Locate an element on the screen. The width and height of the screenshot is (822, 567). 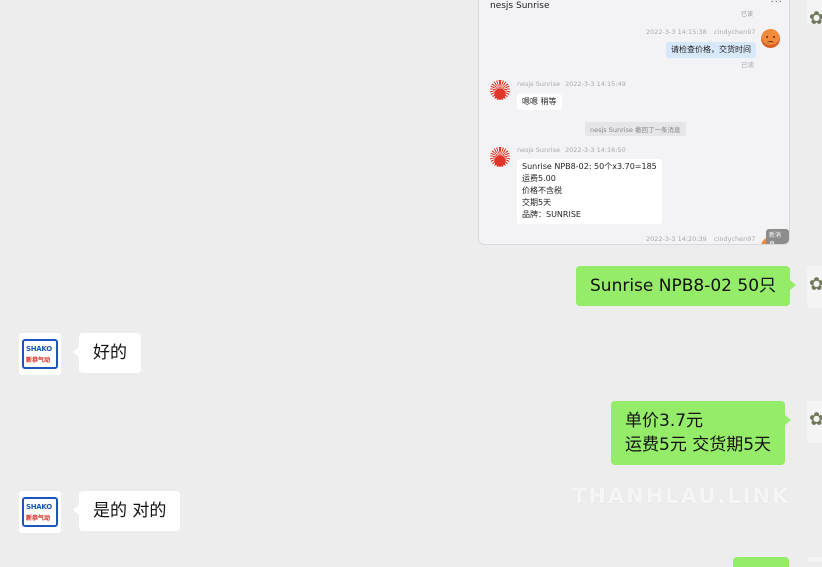
sent-message-bubble: Sunrise NPB8-02 50只 is located at coordinates (686, 286).